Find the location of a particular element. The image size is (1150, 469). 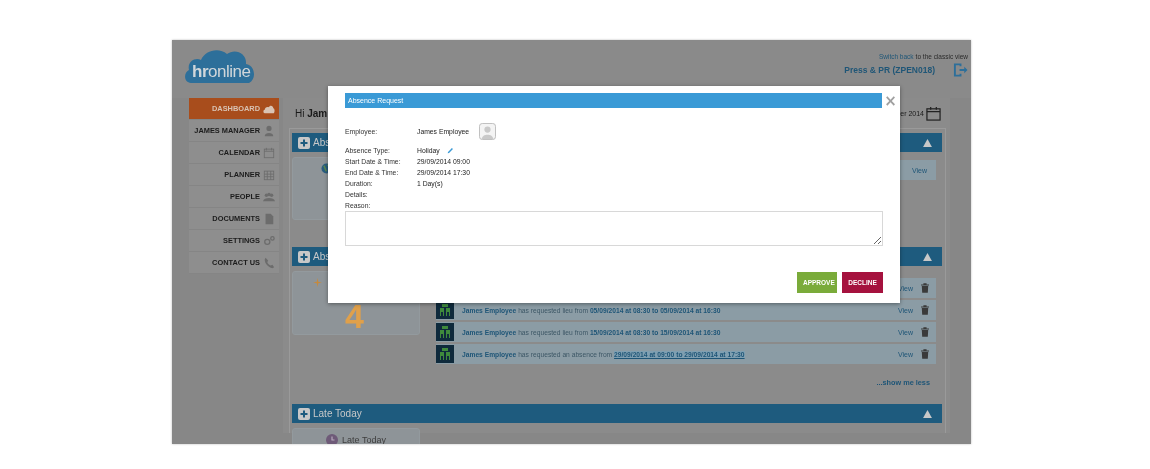

phone-icon is located at coordinates (269, 262).